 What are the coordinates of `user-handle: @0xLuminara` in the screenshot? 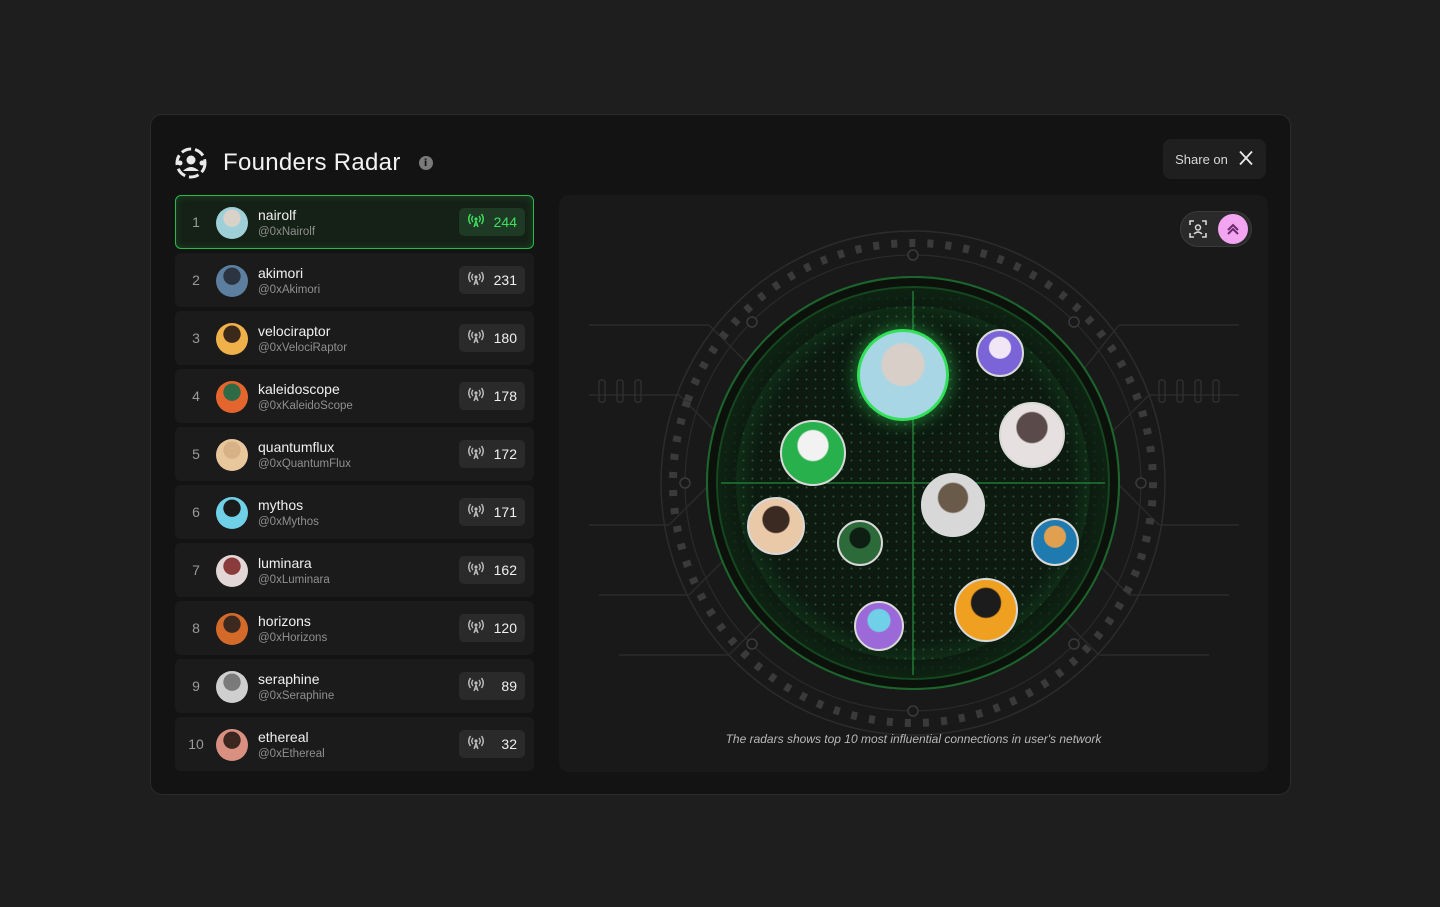 It's located at (294, 580).